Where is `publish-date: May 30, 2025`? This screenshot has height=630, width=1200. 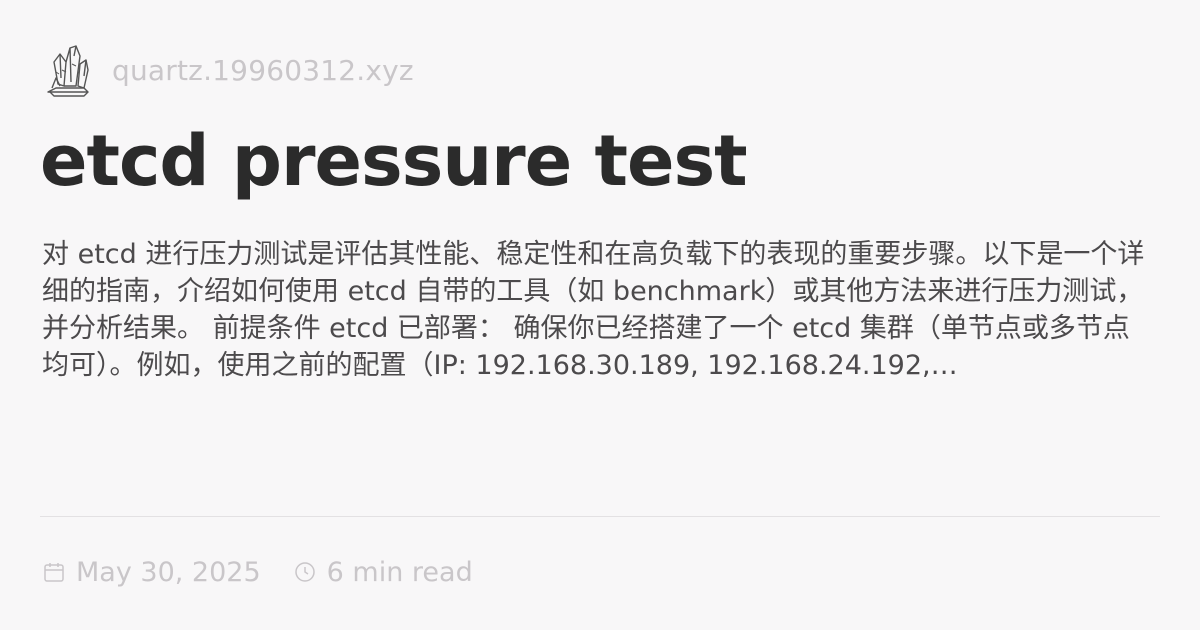
publish-date: May 30, 2025 is located at coordinates (151, 572).